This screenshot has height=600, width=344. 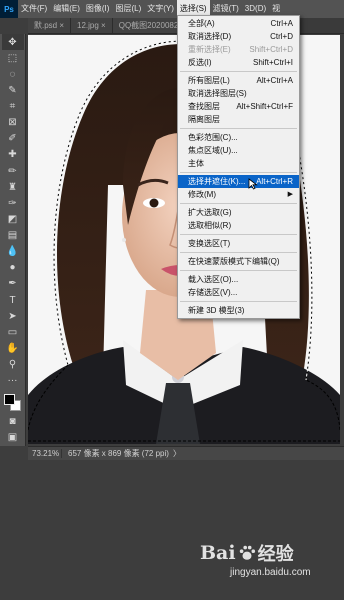 I want to click on watermark-url: jingyan.baidu.com, so click(x=270, y=572).